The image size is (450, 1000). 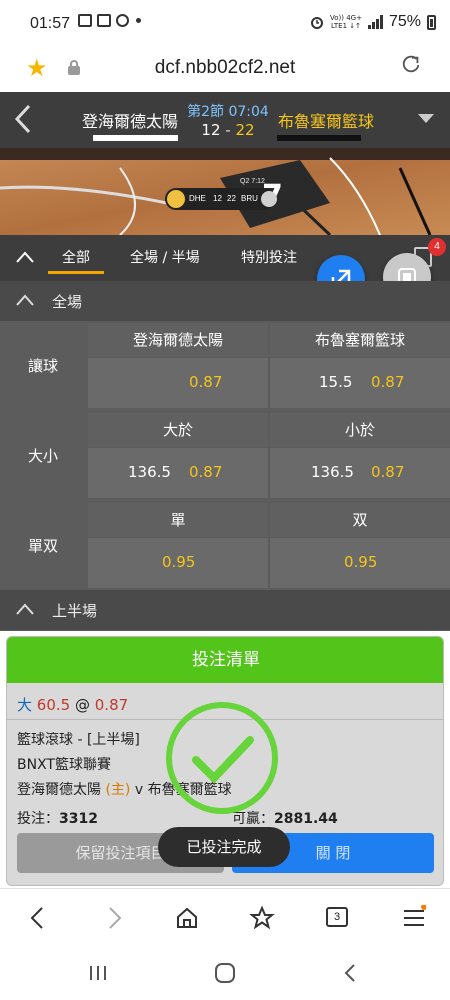 I want to click on even-odds: 0.95, so click(x=361, y=562).